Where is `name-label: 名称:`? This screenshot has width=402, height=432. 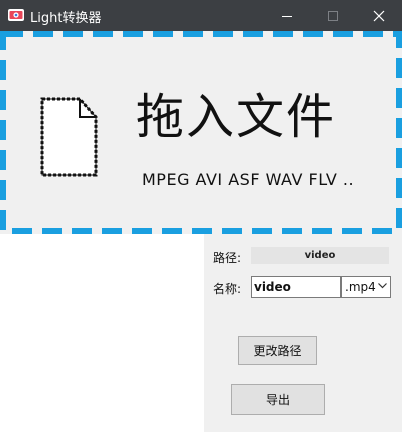
name-label: 名称: is located at coordinates (227, 289).